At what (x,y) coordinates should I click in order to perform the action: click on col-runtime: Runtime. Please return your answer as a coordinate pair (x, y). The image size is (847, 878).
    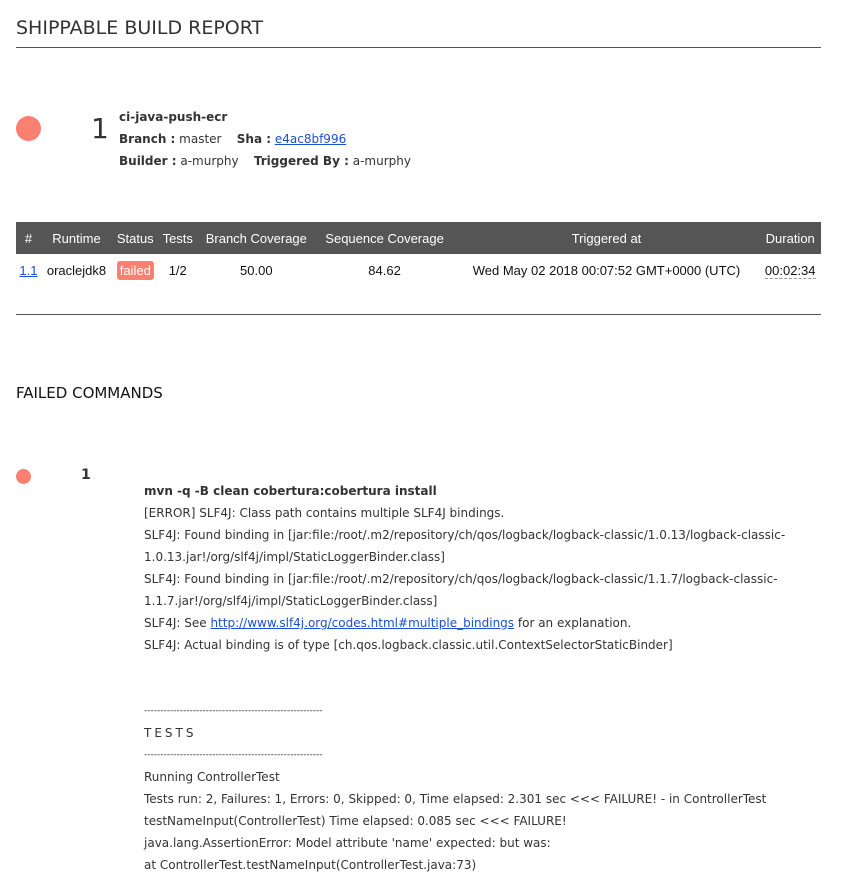
    Looking at the image, I should click on (76, 238).